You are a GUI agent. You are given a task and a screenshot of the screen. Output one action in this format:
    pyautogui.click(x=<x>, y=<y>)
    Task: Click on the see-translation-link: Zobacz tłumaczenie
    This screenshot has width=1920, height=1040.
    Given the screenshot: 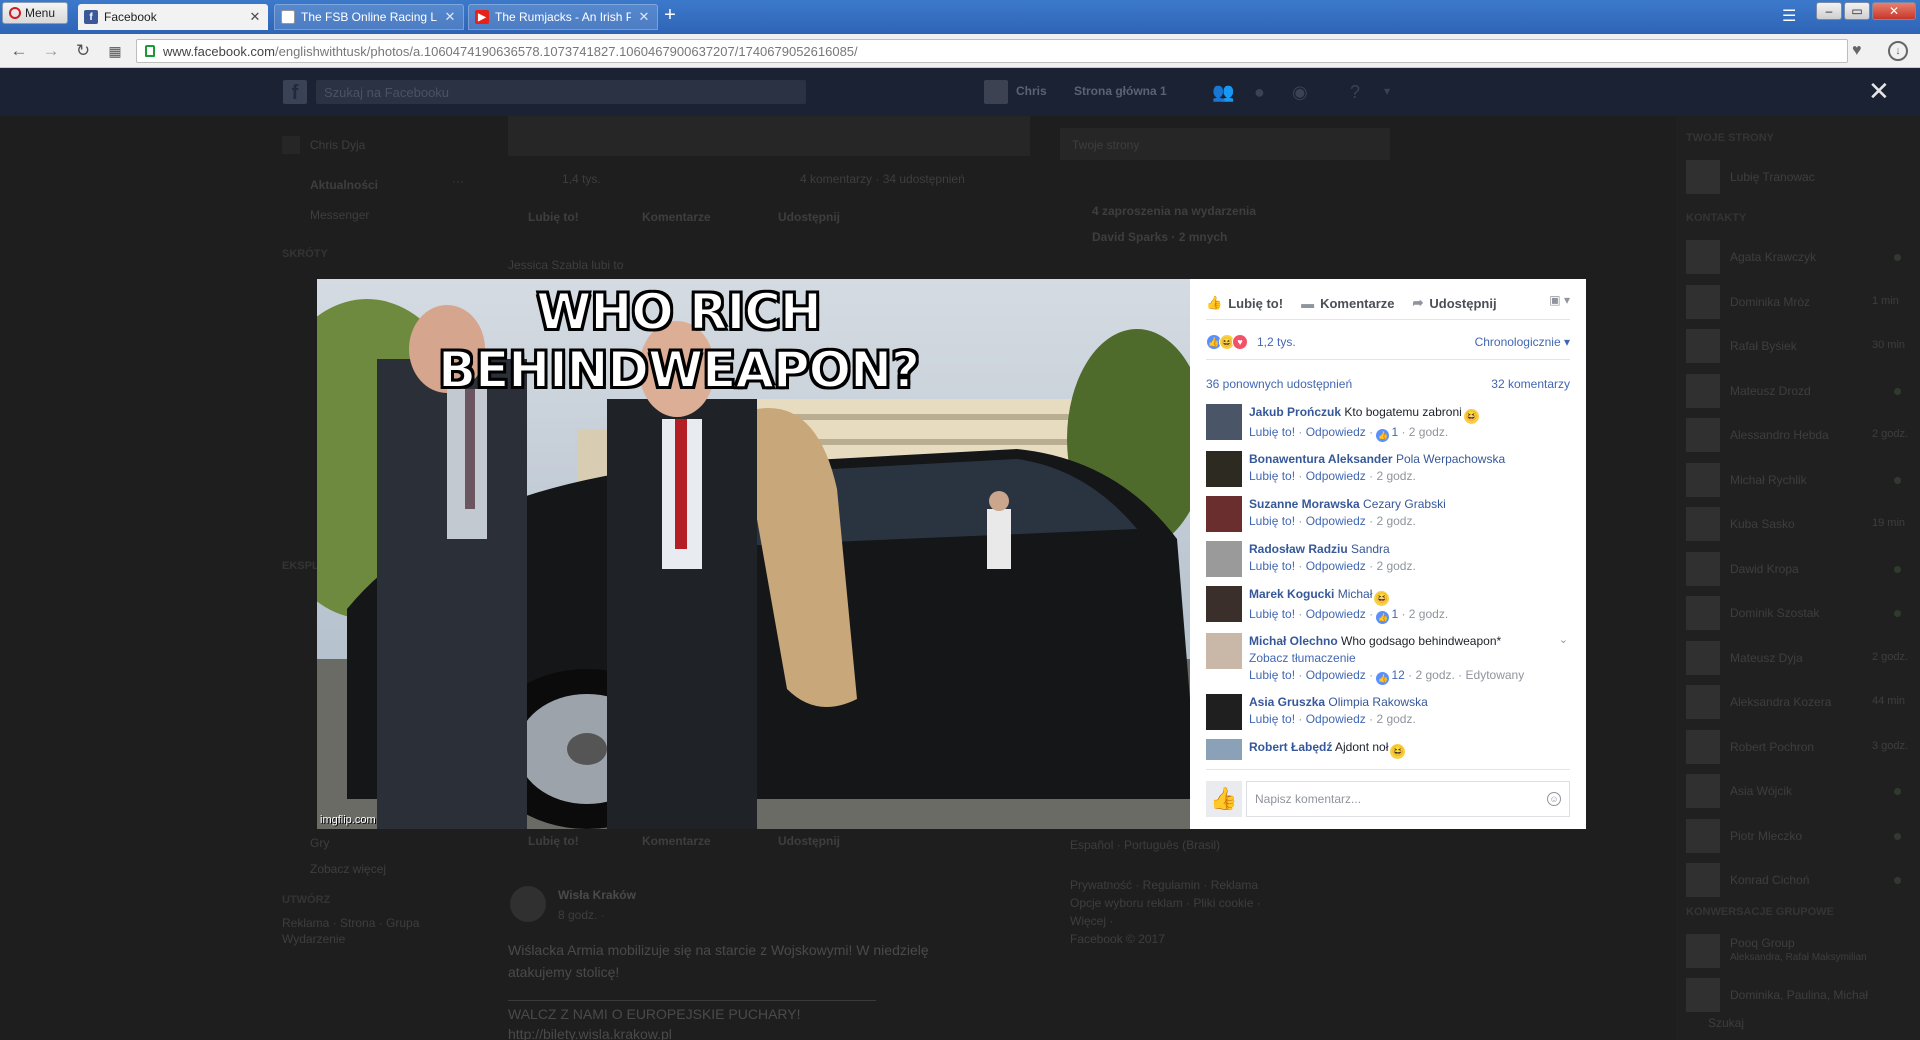 What is the action you would take?
    pyautogui.click(x=1302, y=658)
    